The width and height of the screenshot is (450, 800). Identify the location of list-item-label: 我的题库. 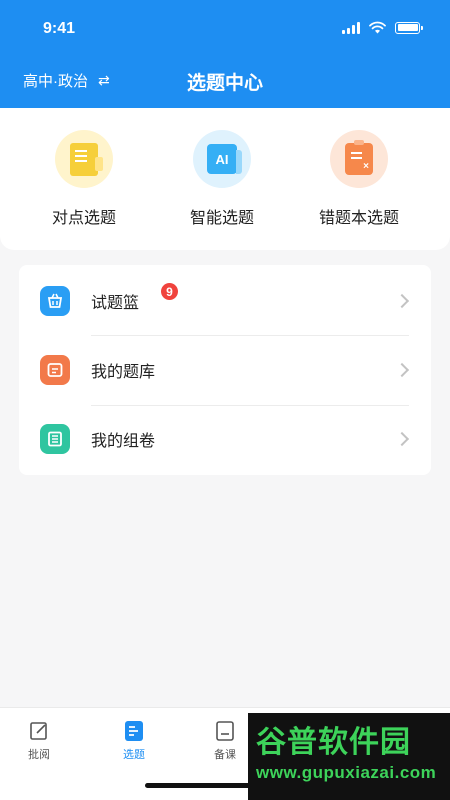
(123, 372).